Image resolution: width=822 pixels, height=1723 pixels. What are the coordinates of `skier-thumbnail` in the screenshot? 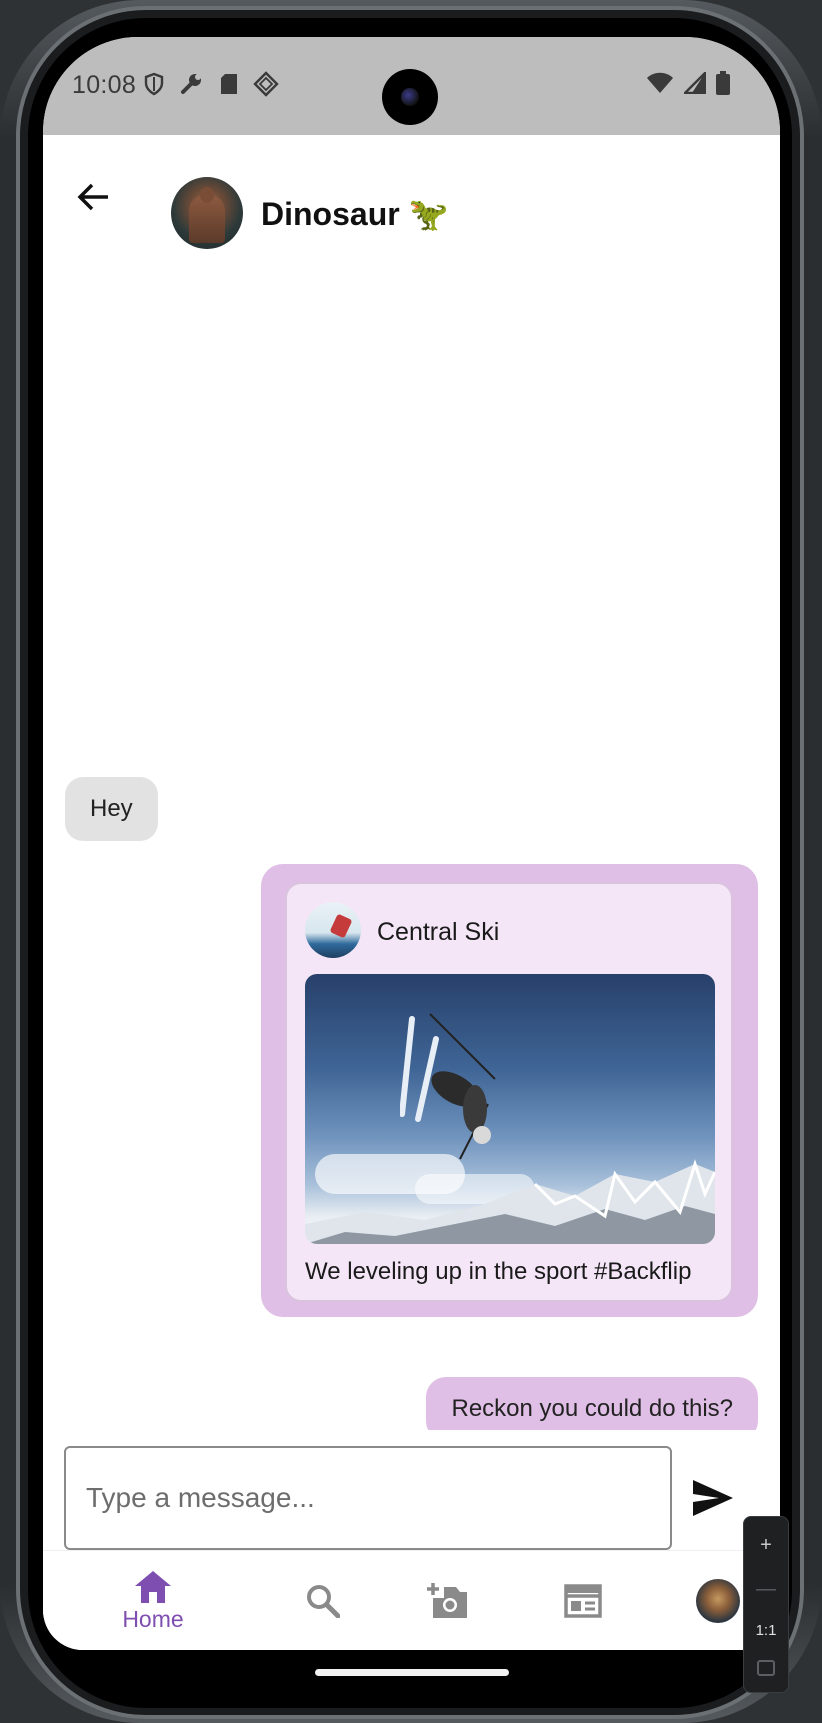 It's located at (341, 926).